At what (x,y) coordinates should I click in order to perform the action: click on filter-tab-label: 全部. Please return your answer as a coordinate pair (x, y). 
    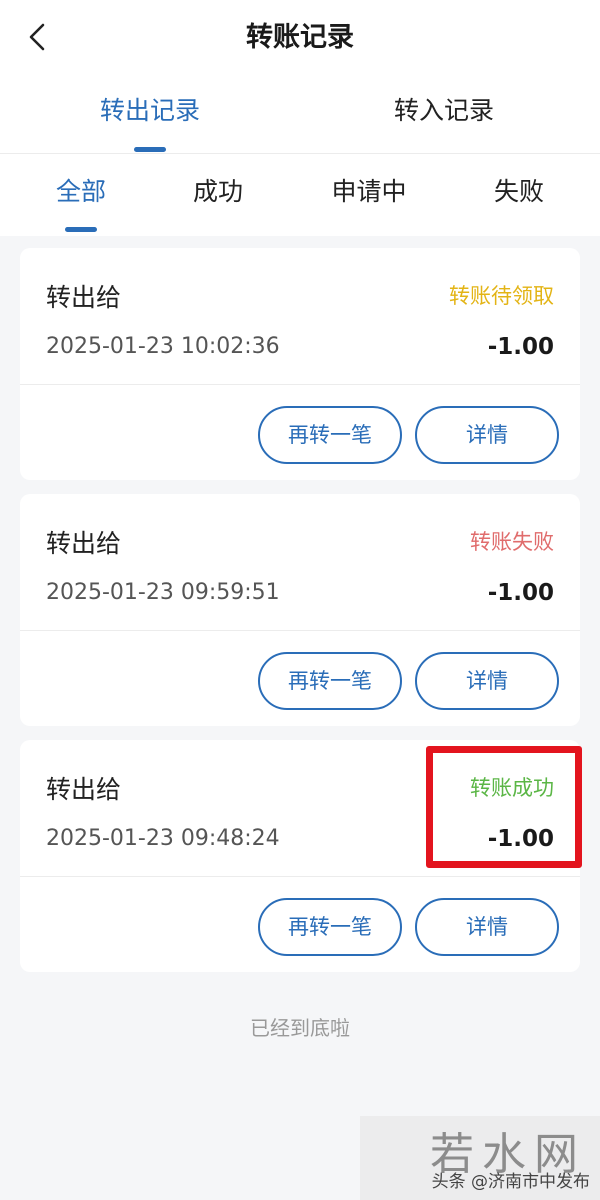
    Looking at the image, I should click on (80, 191).